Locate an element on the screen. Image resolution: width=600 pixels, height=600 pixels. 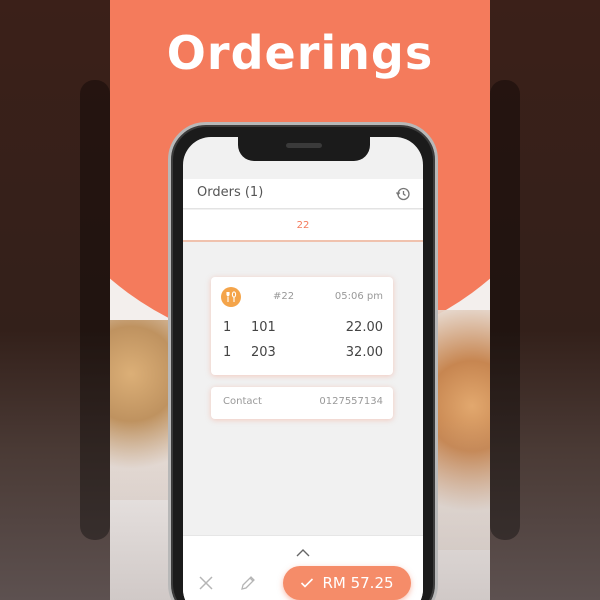
confirm-order-button: RM 57.25 is located at coordinates (347, 583).